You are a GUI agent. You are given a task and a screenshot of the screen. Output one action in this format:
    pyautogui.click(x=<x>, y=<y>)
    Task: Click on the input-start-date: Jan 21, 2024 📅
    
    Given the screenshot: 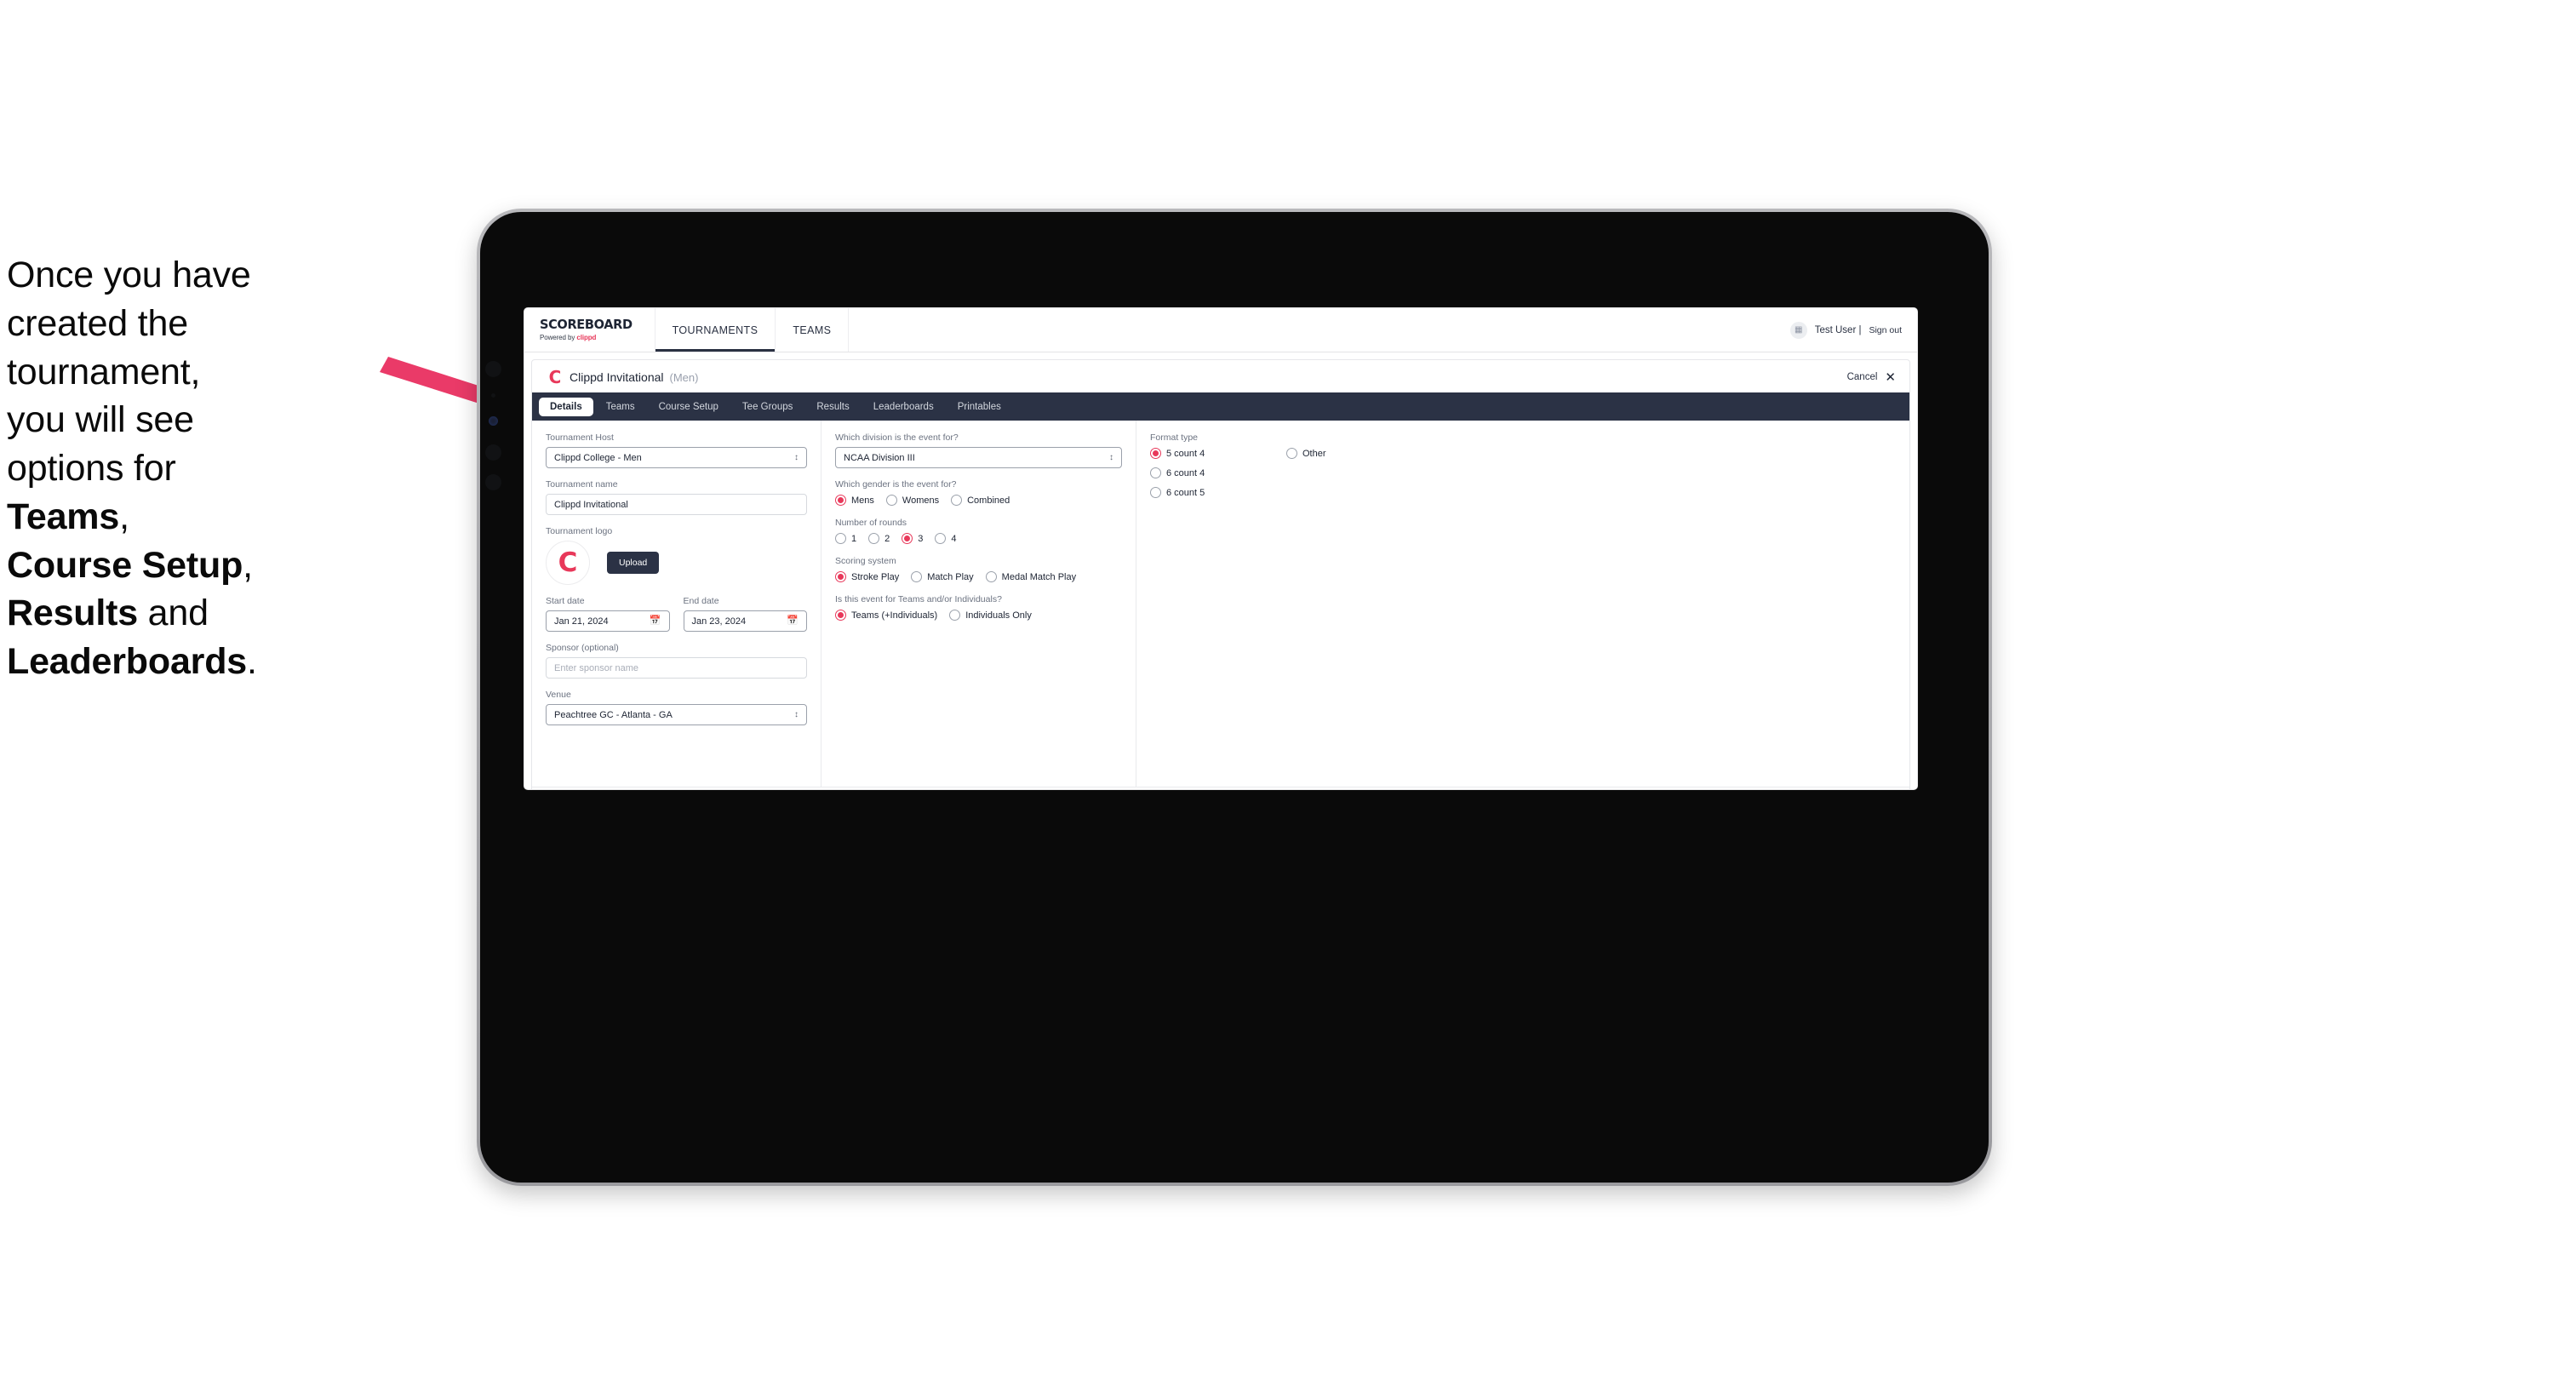 What is the action you would take?
    pyautogui.click(x=608, y=621)
    